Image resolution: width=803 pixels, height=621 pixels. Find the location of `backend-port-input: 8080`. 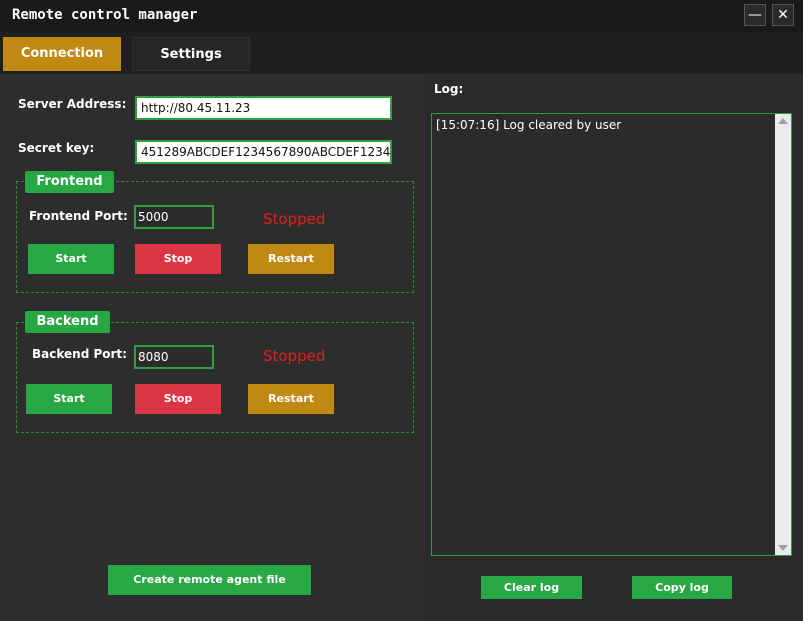

backend-port-input: 8080 is located at coordinates (174, 357).